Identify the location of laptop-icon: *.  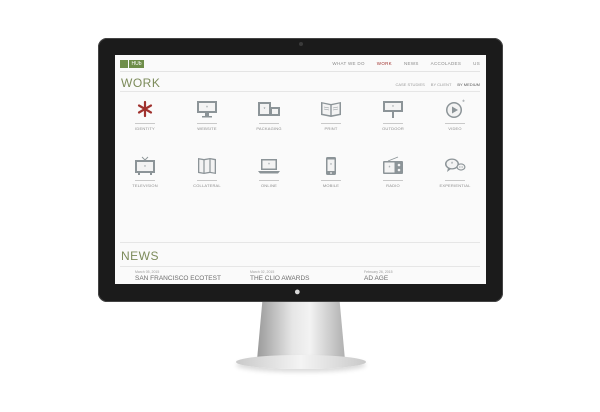
(269, 166).